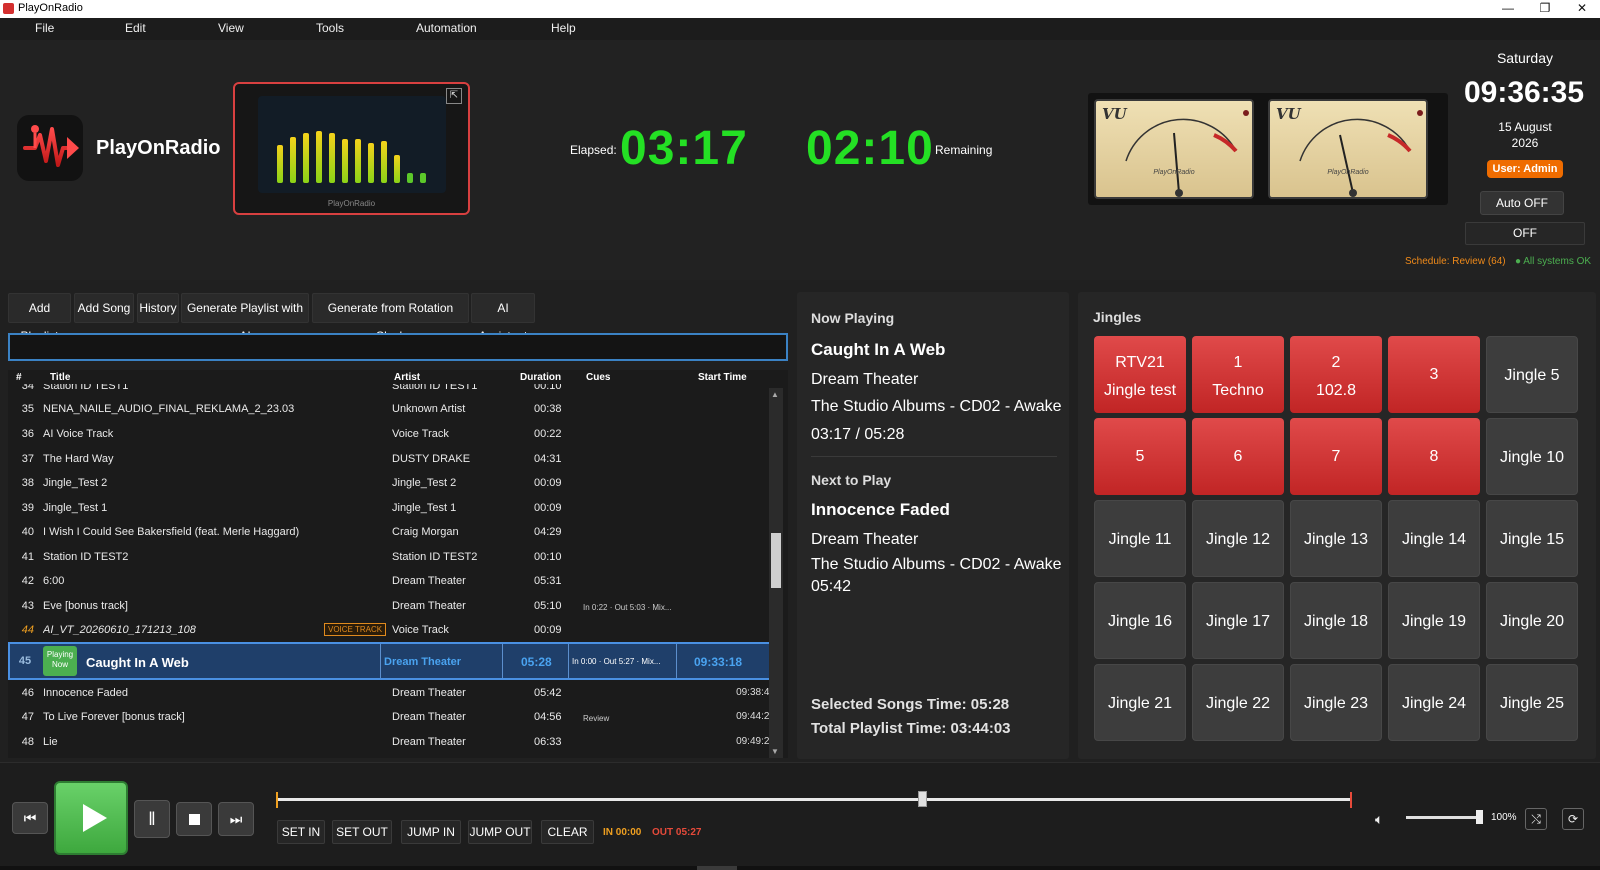 The image size is (1600, 870). What do you see at coordinates (390, 508) in the screenshot?
I see `table-row: 39 Jingle_Test 1 Jingle_Test 1 00:09` at bounding box center [390, 508].